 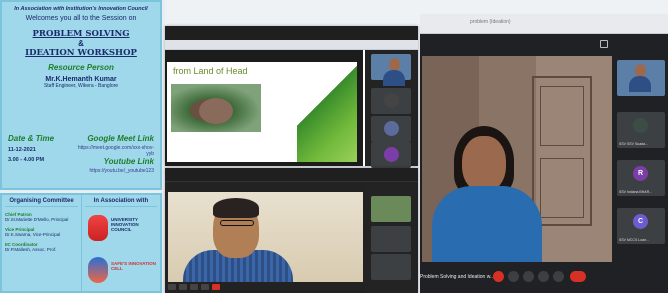 What do you see at coordinates (265, 287) in the screenshot?
I see `meet-controls` at bounding box center [265, 287].